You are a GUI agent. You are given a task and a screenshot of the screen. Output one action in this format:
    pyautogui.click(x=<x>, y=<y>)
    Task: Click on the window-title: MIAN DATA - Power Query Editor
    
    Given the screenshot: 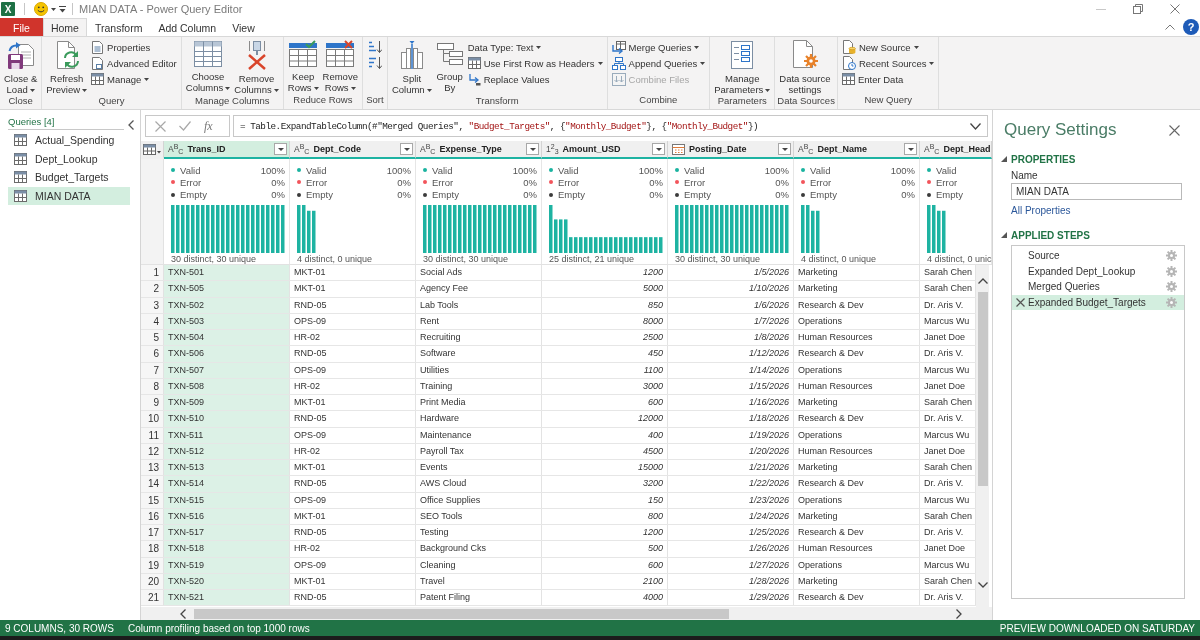 What is the action you would take?
    pyautogui.click(x=161, y=9)
    